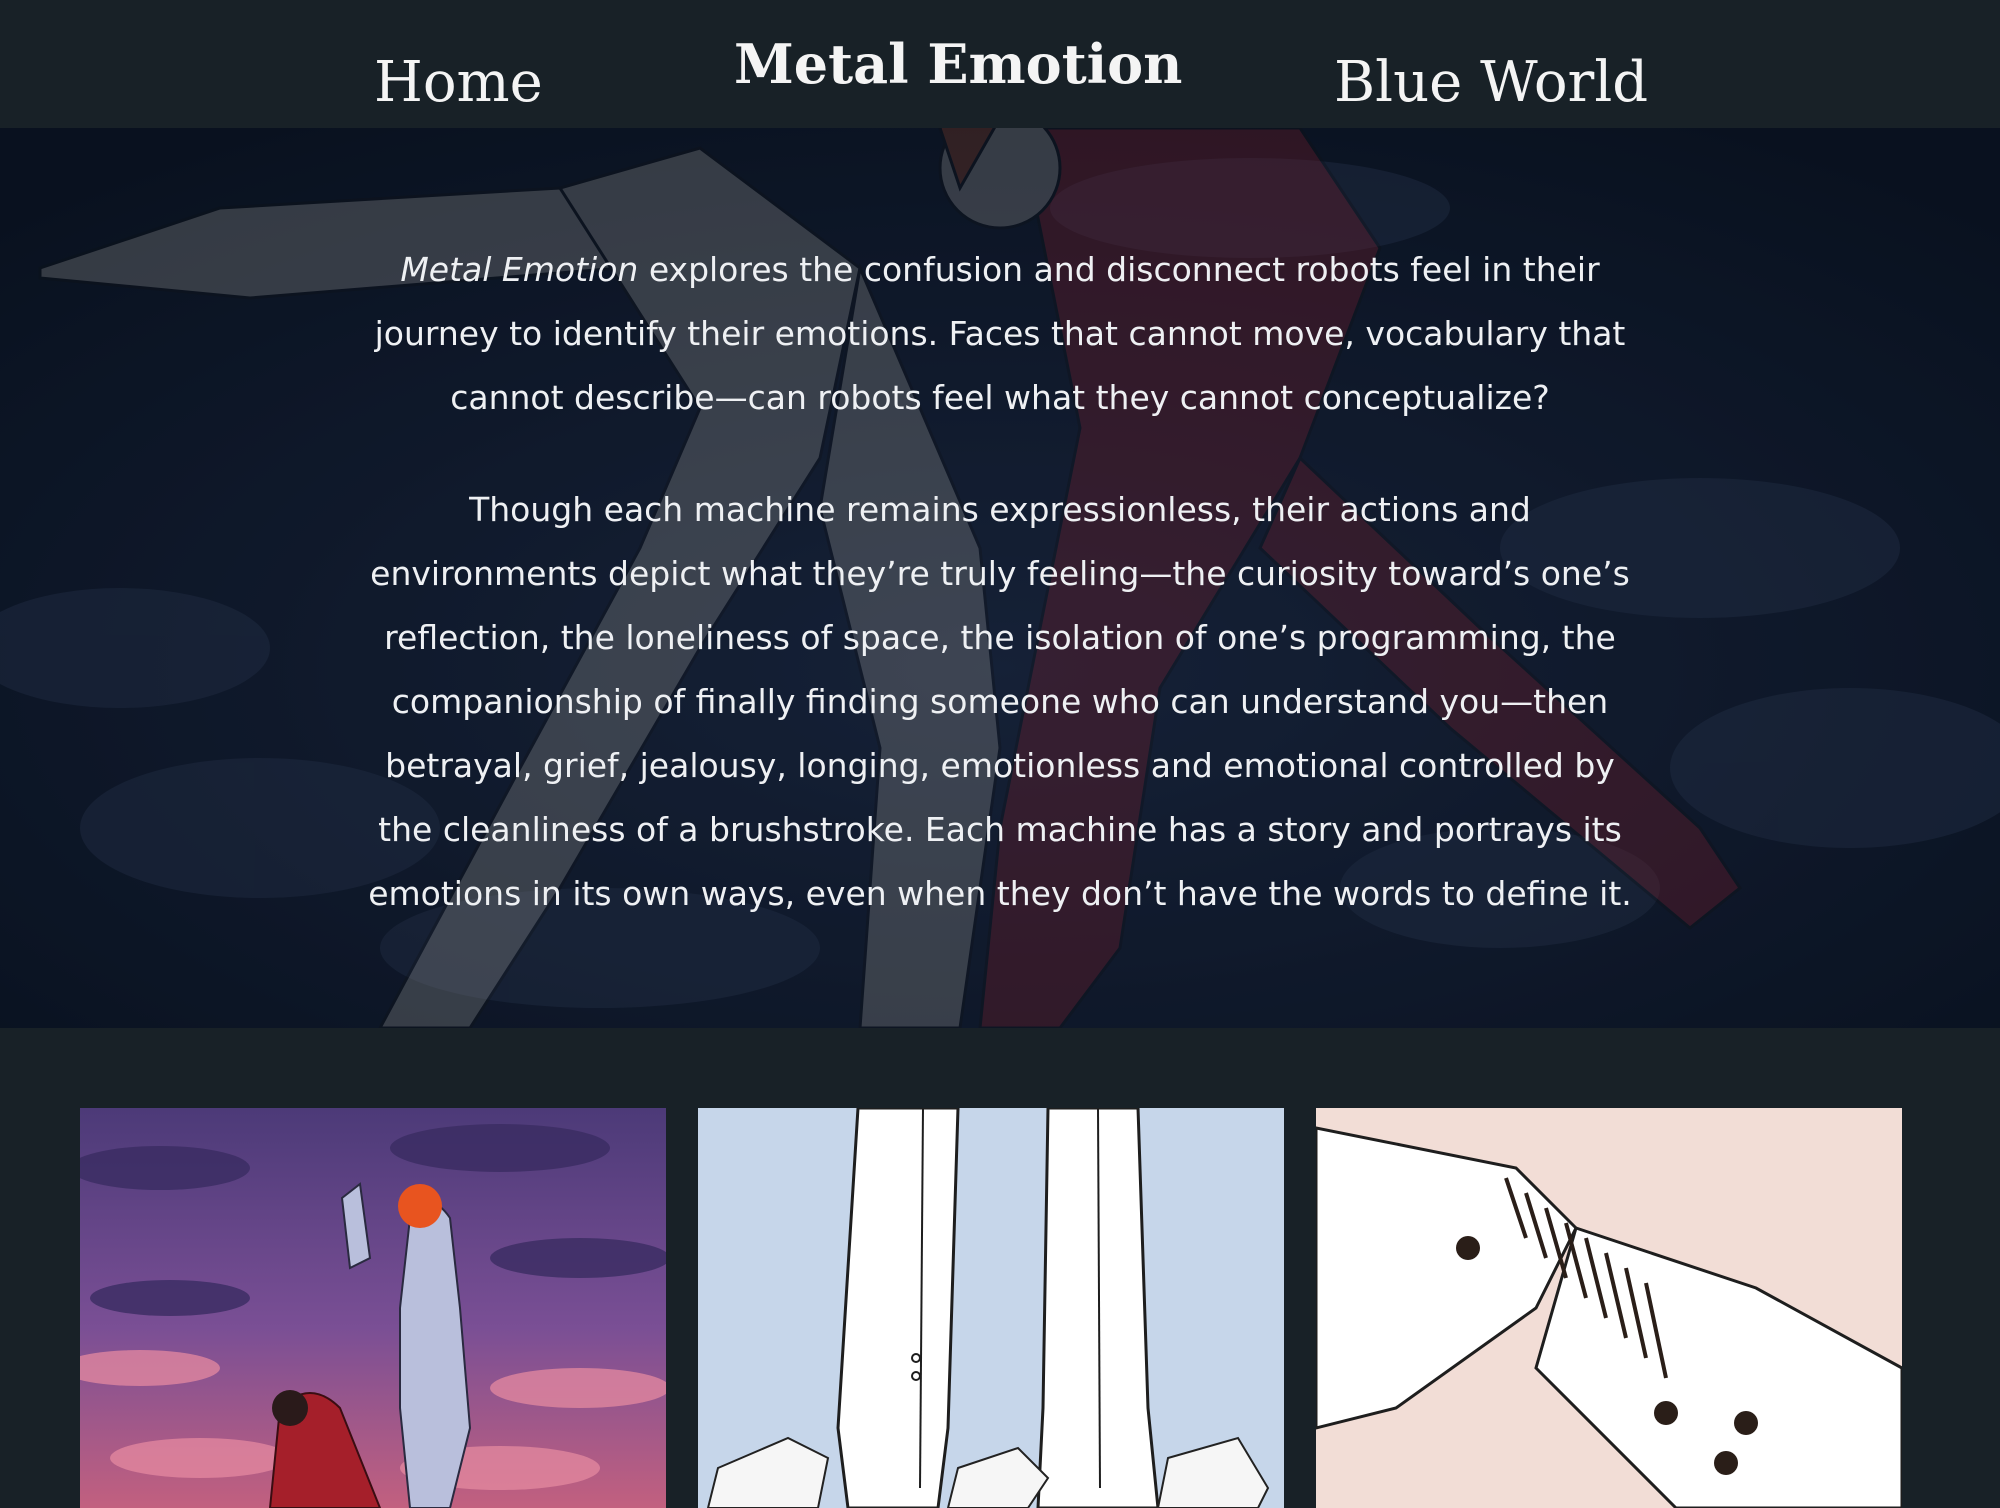 The image size is (2000, 1508). I want to click on gallery-item-robot-legs, so click(991, 1308).